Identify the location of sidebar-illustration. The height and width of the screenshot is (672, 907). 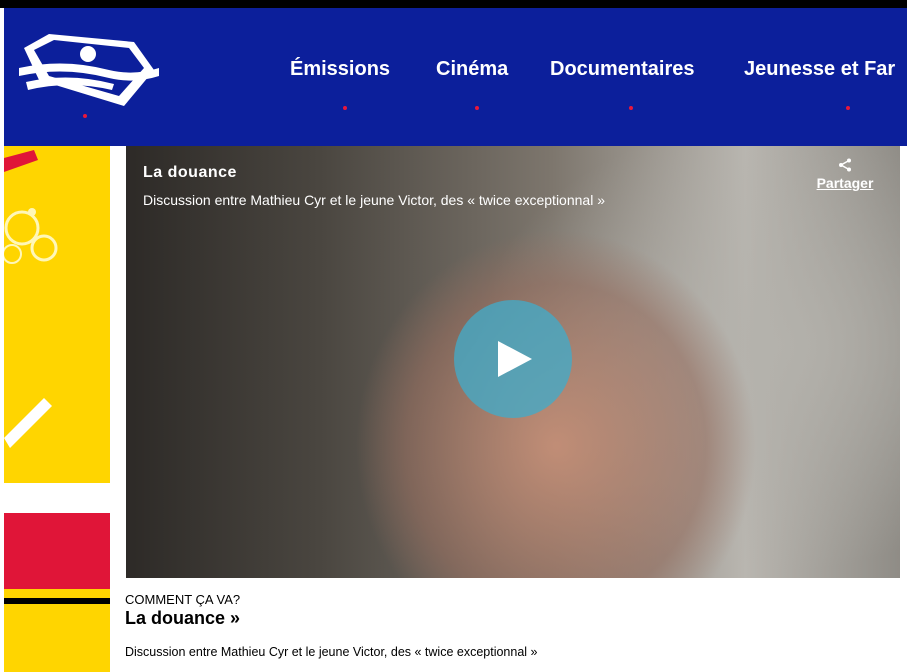
(31, 299).